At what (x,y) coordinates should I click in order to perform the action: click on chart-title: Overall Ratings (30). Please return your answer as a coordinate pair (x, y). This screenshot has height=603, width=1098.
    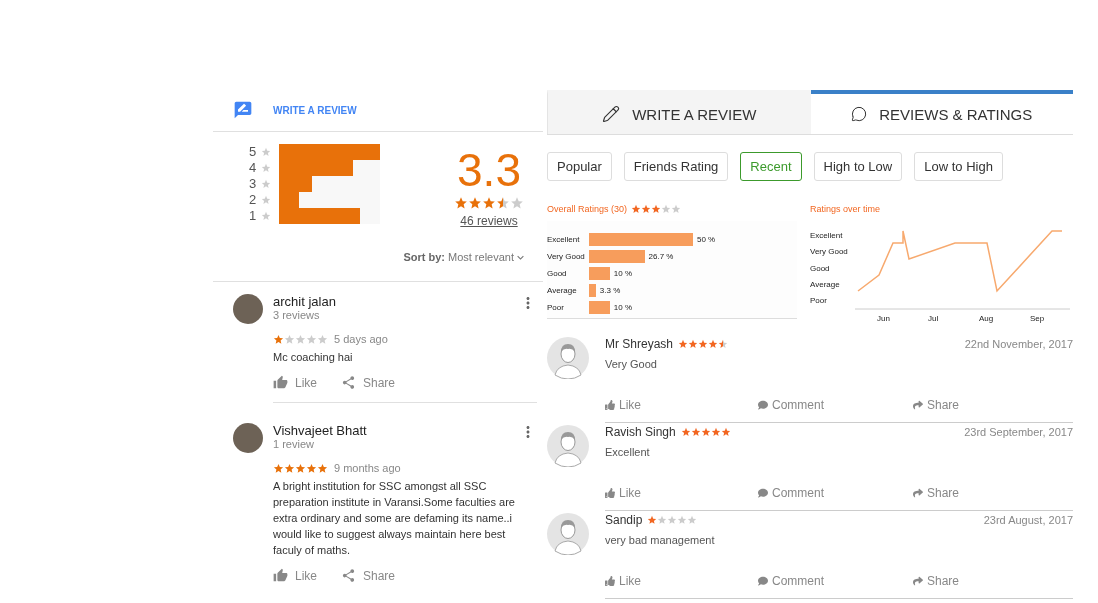
    Looking at the image, I should click on (587, 209).